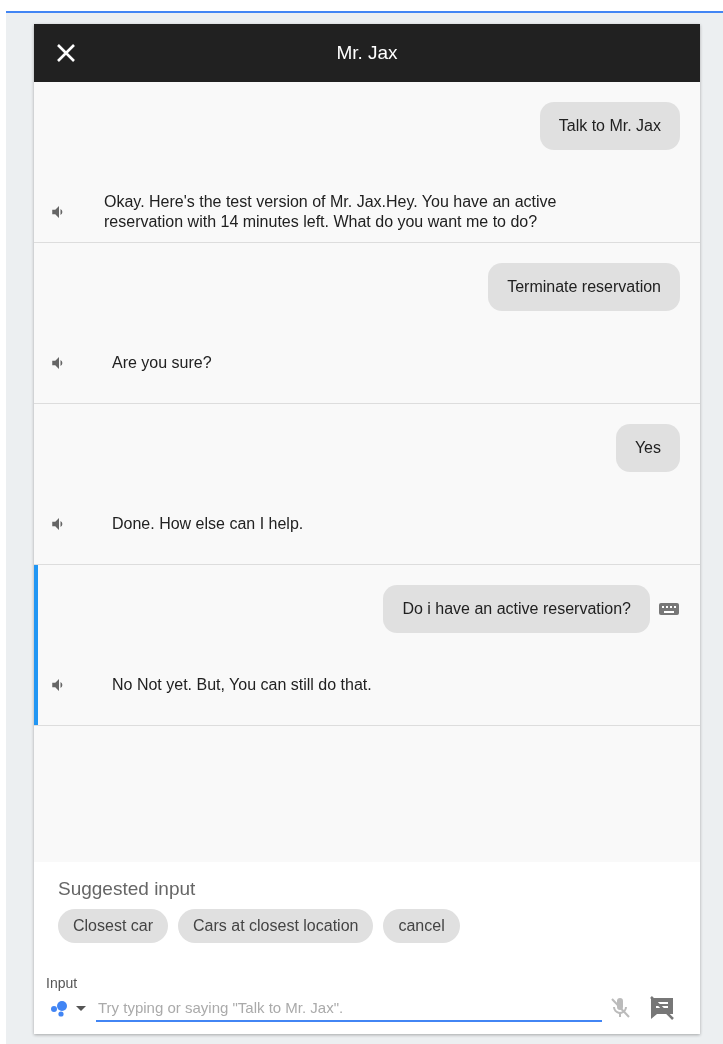  Describe the element at coordinates (662, 1007) in the screenshot. I see `chat-off-icon` at that location.